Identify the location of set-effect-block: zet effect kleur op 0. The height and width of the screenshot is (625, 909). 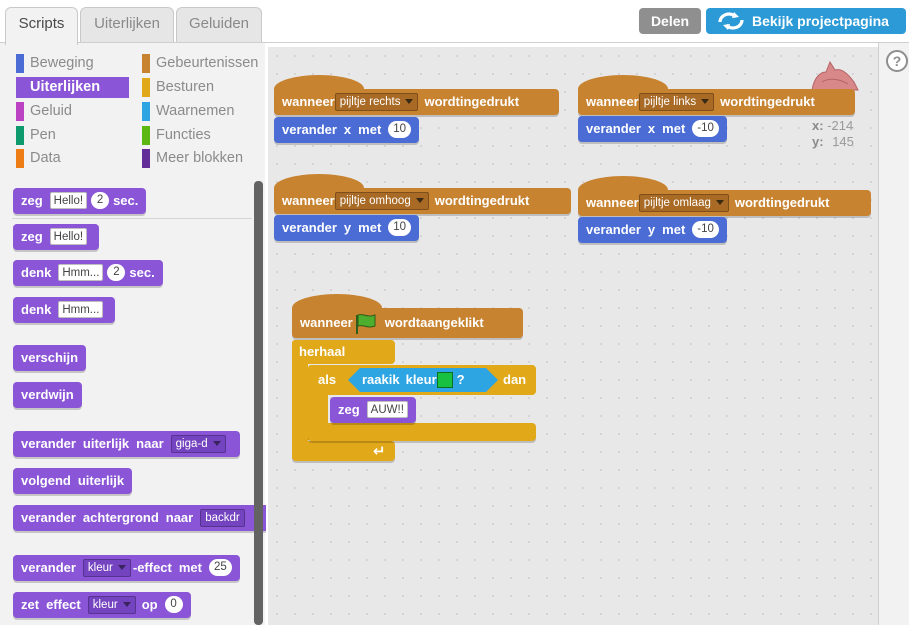
(102, 605).